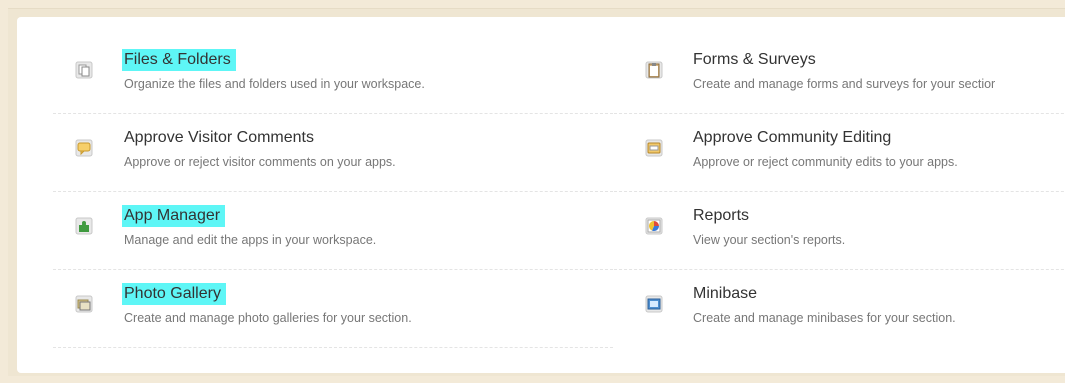 The width and height of the screenshot is (1065, 383). I want to click on tool-title: Files & Folders, so click(179, 60).